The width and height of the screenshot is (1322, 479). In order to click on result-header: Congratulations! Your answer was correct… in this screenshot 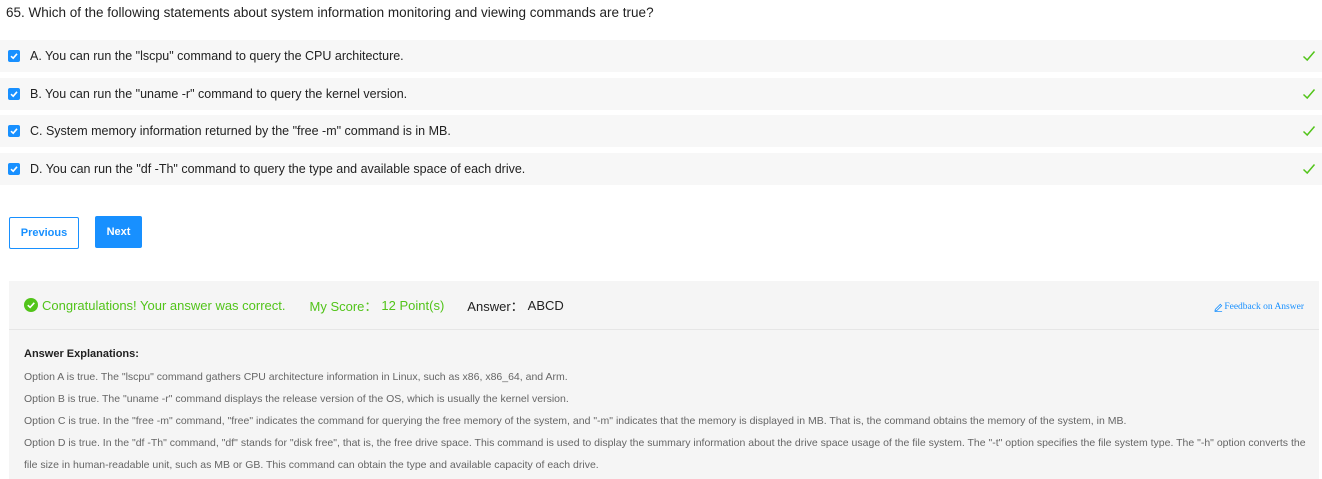, I will do `click(664, 305)`.